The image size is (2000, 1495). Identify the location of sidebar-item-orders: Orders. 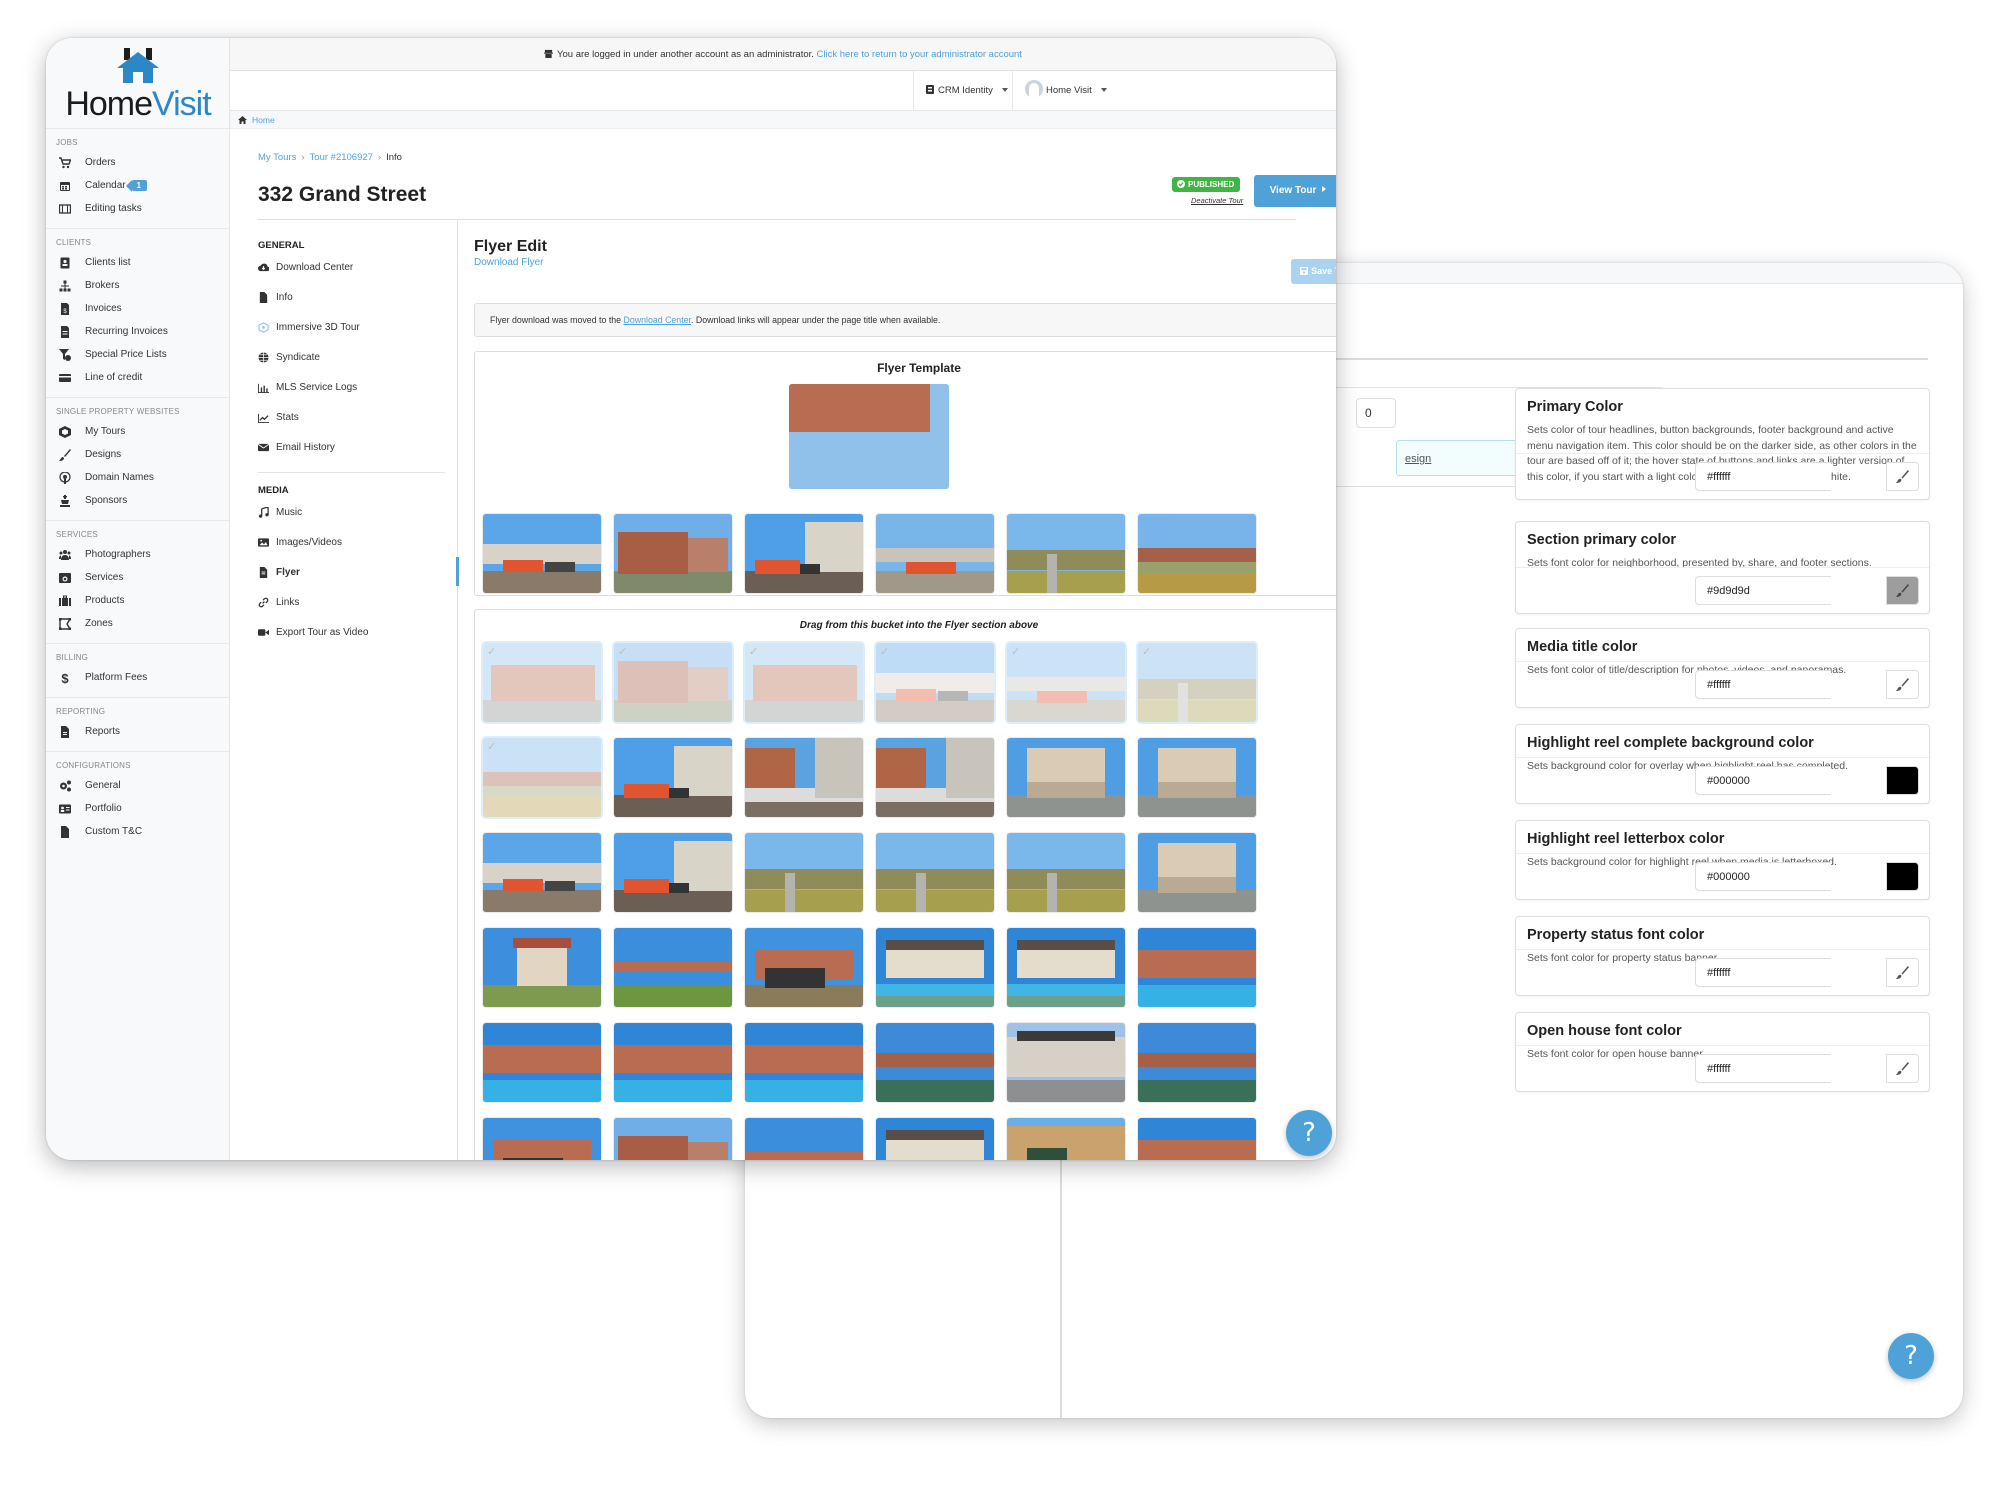
(137, 162).